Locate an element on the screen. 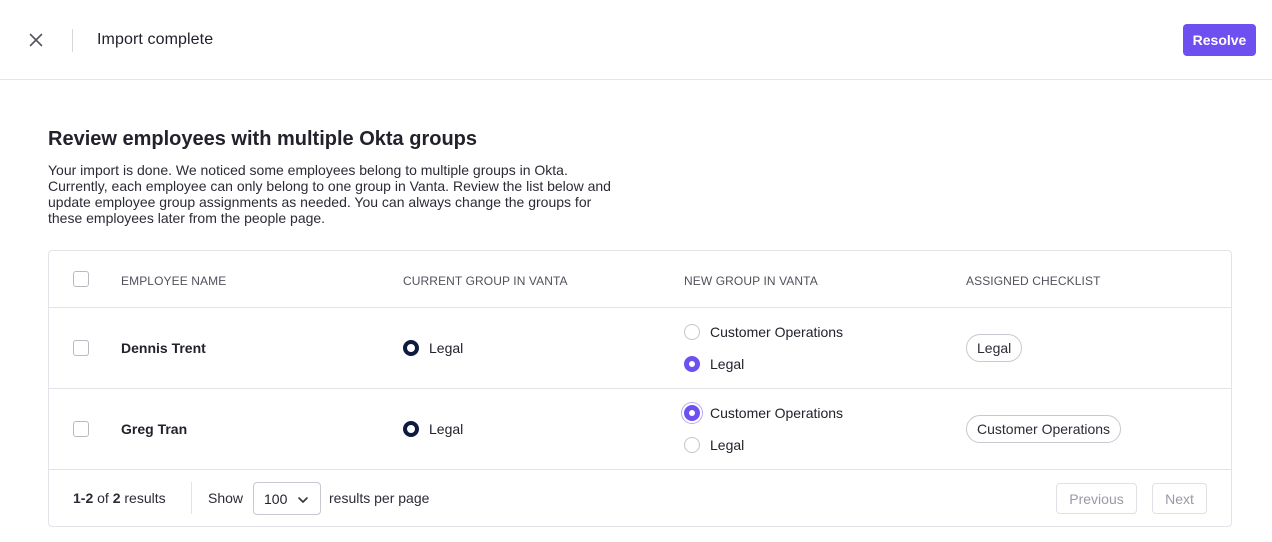  chevron-down-icon is located at coordinates (303, 502).